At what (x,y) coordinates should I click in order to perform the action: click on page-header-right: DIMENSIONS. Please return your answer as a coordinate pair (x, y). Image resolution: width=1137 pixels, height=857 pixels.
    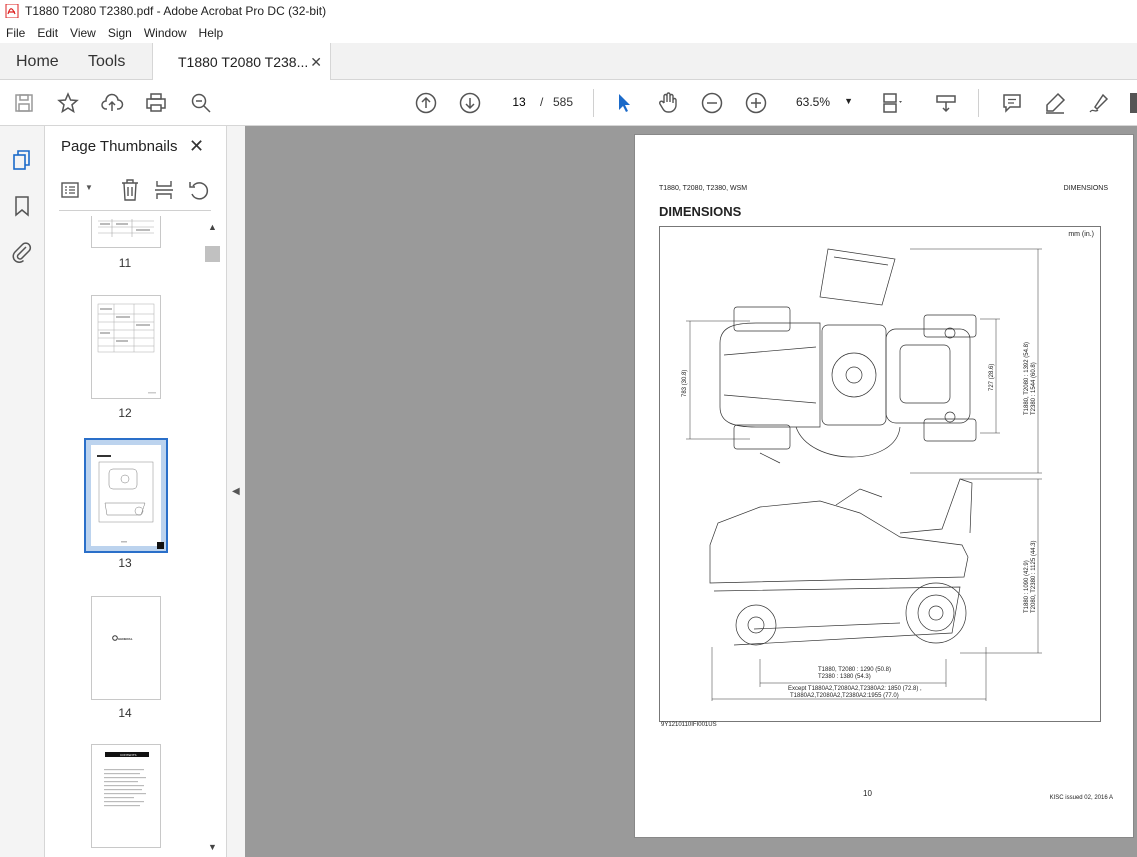
    Looking at the image, I should click on (1085, 188).